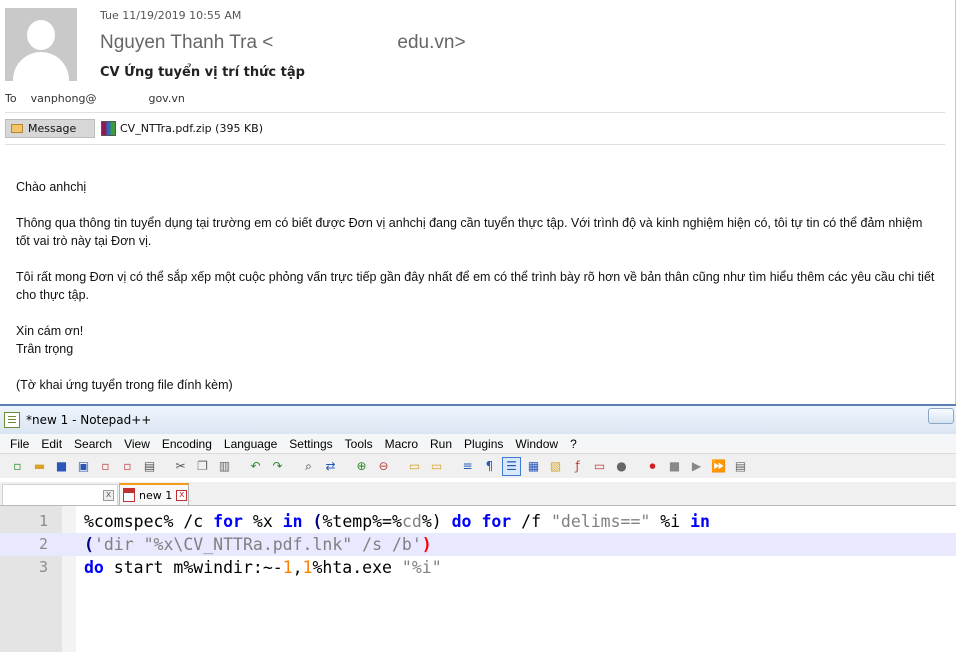  What do you see at coordinates (51, 187) in the screenshot?
I see `body-greeting: Chào anhchị` at bounding box center [51, 187].